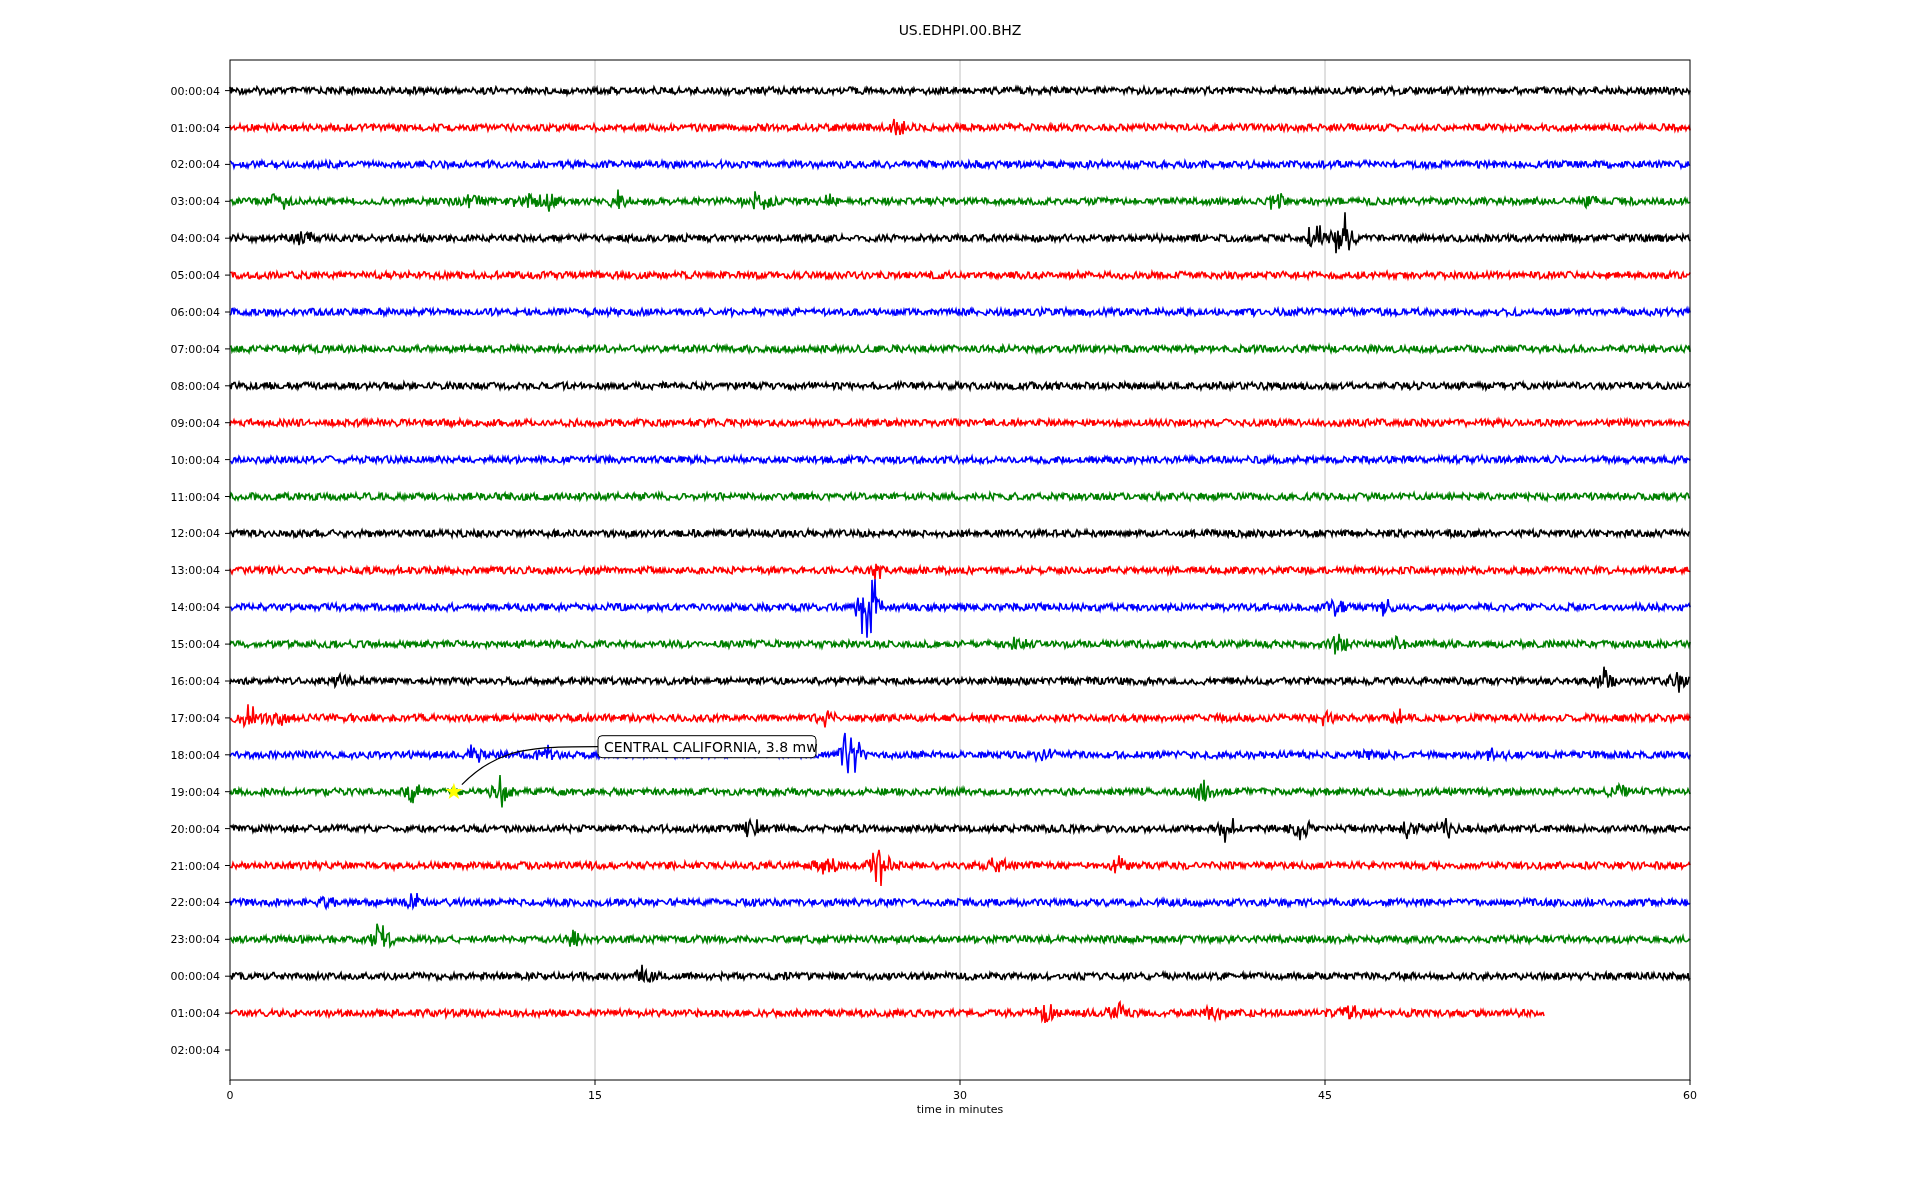 Image resolution: width=1920 pixels, height=1200 pixels. I want to click on x-axis-label: time in minutes, so click(960, 1109).